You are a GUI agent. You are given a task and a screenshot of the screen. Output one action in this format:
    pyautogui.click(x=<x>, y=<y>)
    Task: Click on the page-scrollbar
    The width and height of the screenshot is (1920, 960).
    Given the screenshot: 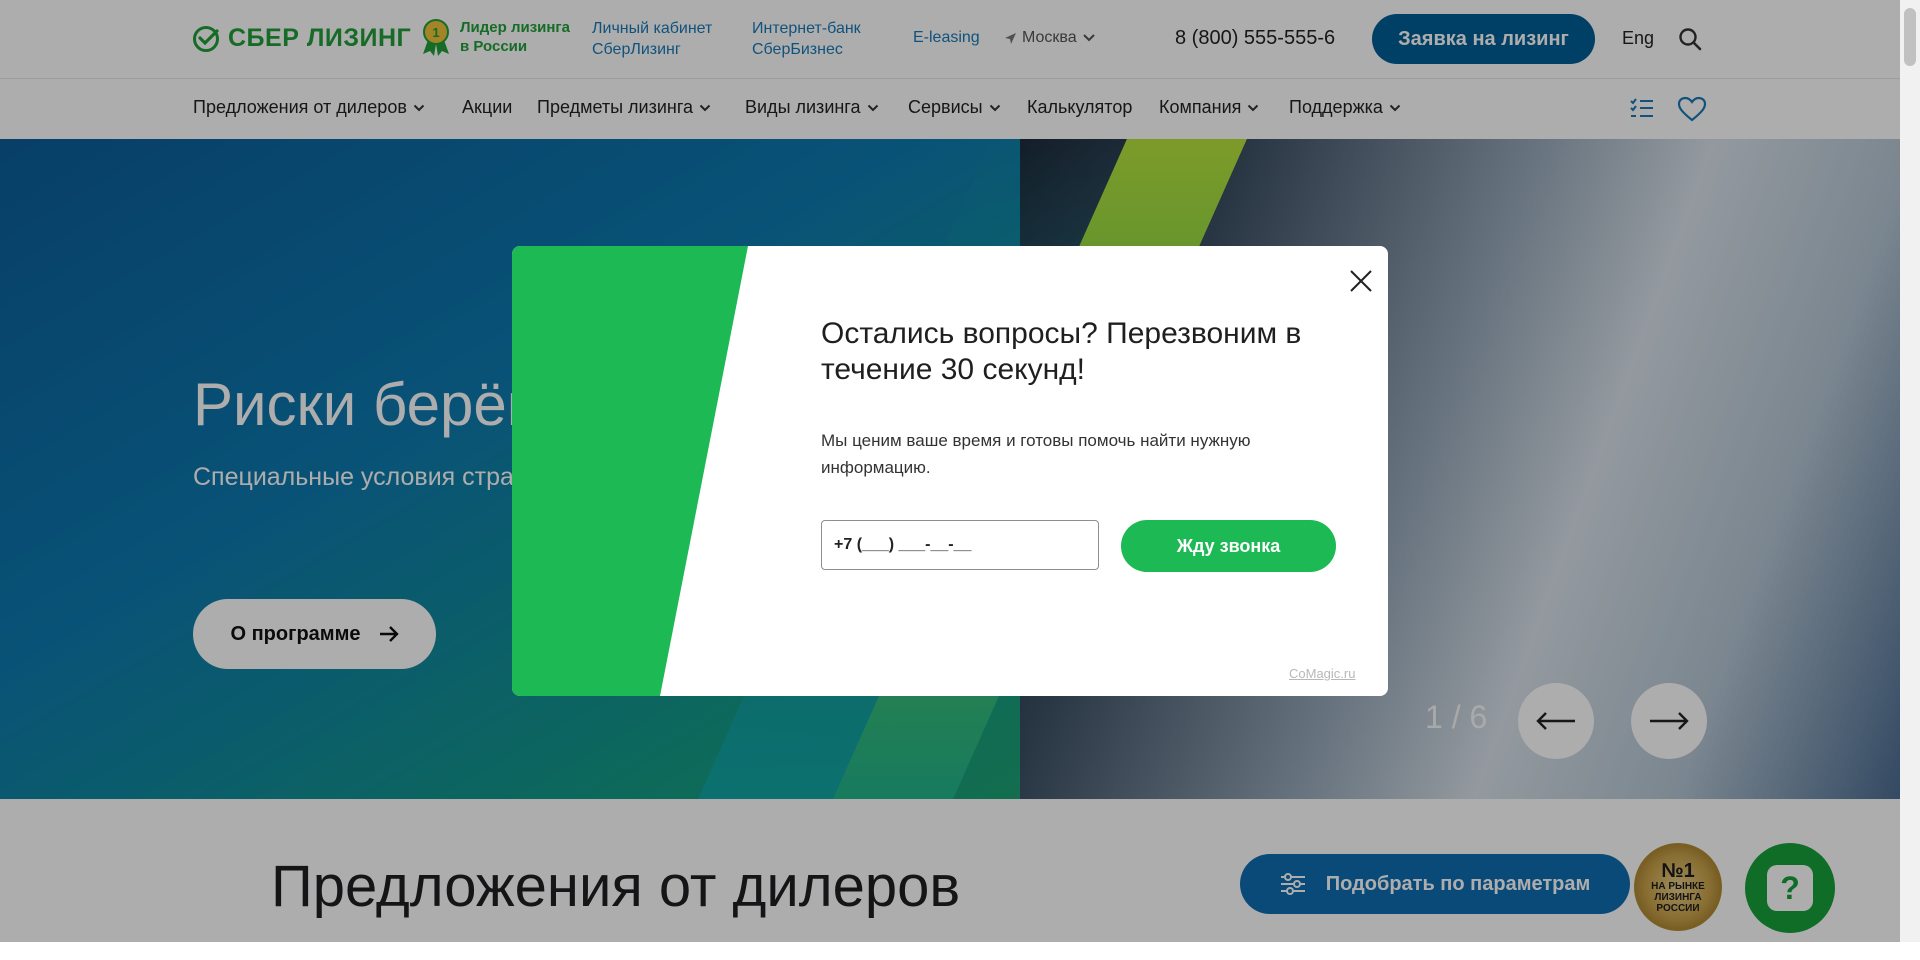 What is the action you would take?
    pyautogui.click(x=1910, y=471)
    